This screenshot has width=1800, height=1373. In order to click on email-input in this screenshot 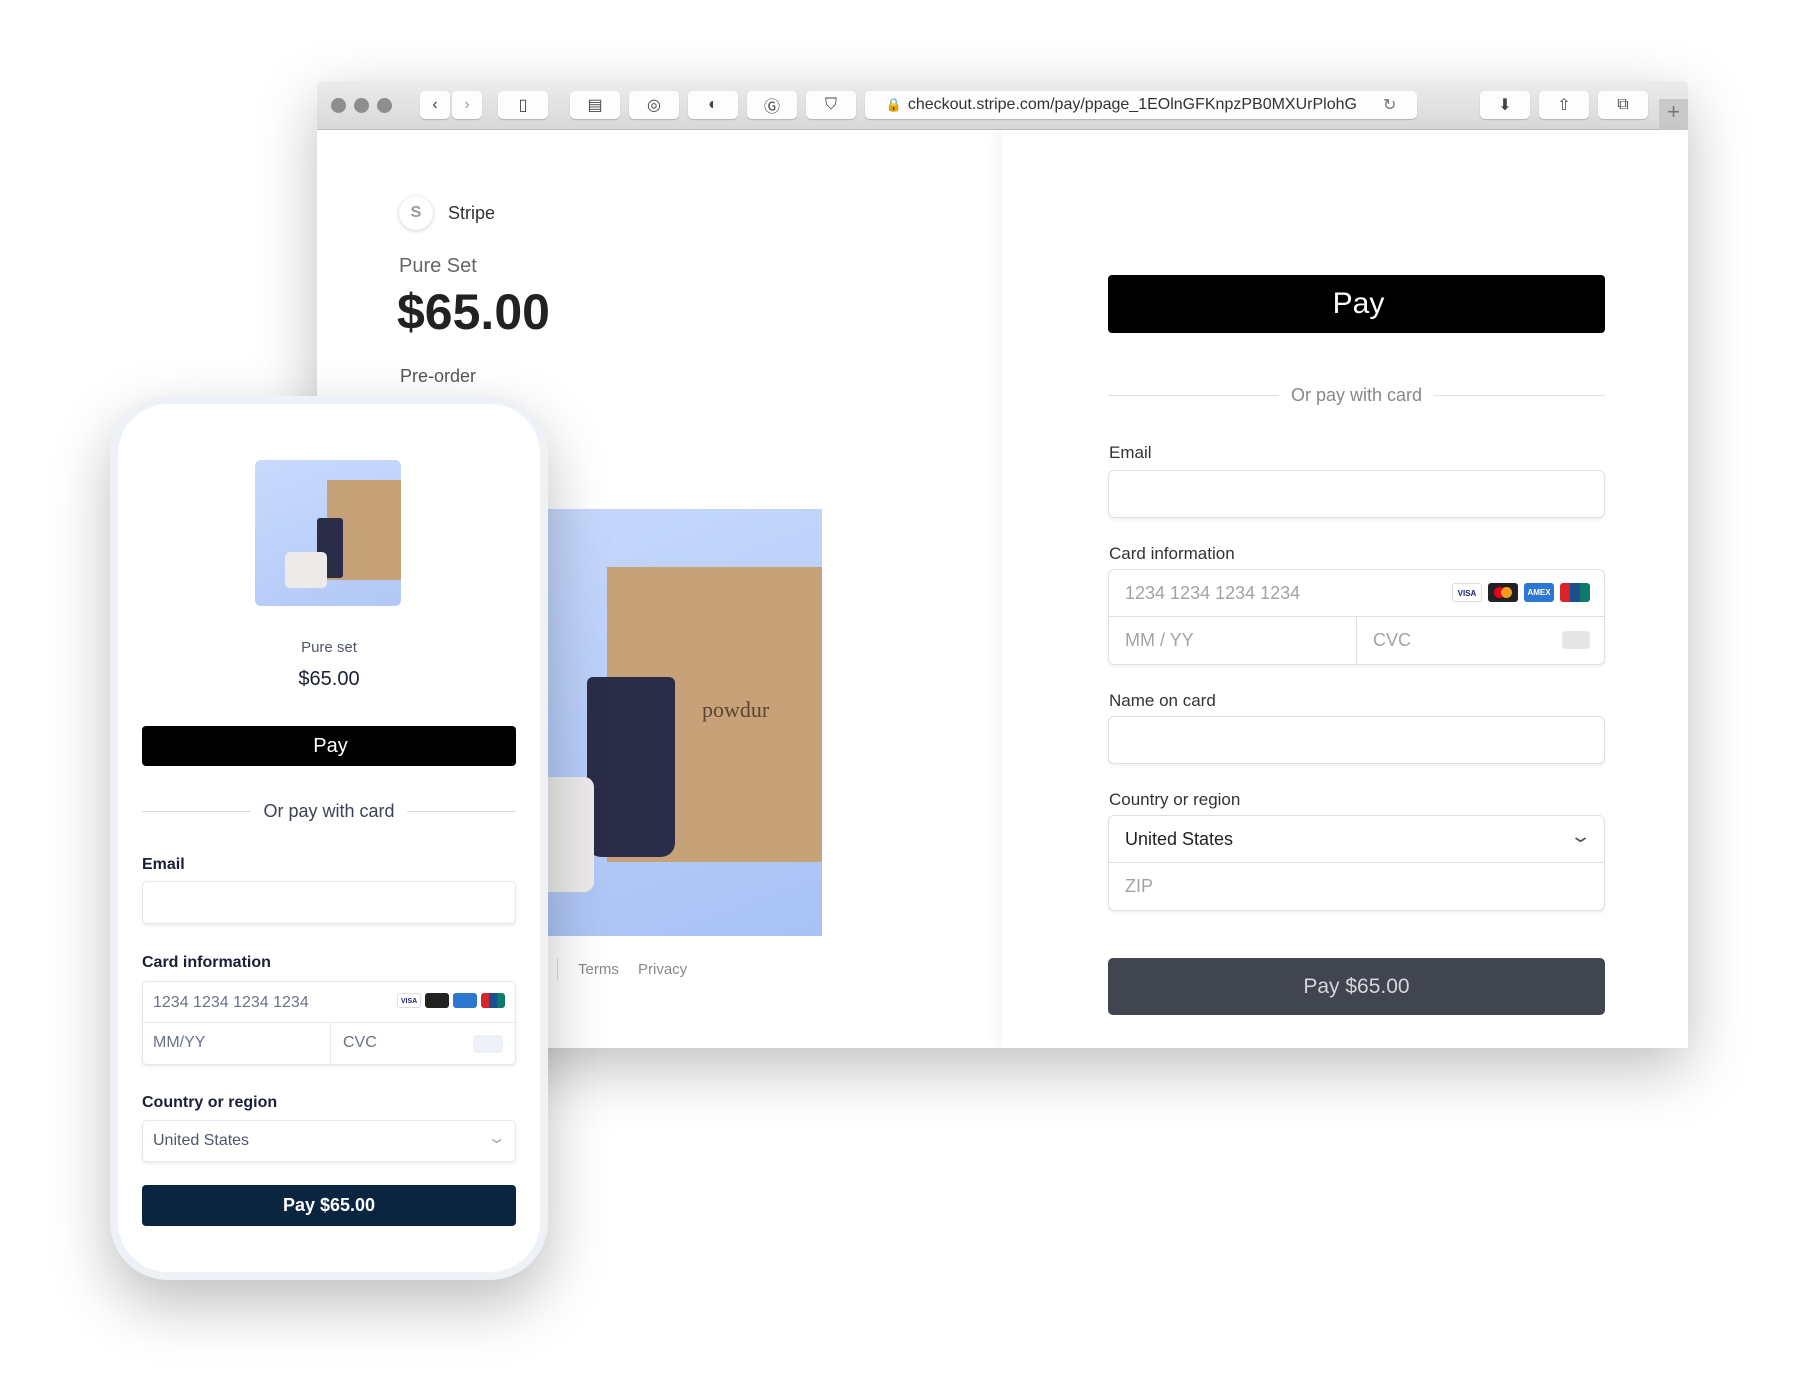, I will do `click(1356, 494)`.